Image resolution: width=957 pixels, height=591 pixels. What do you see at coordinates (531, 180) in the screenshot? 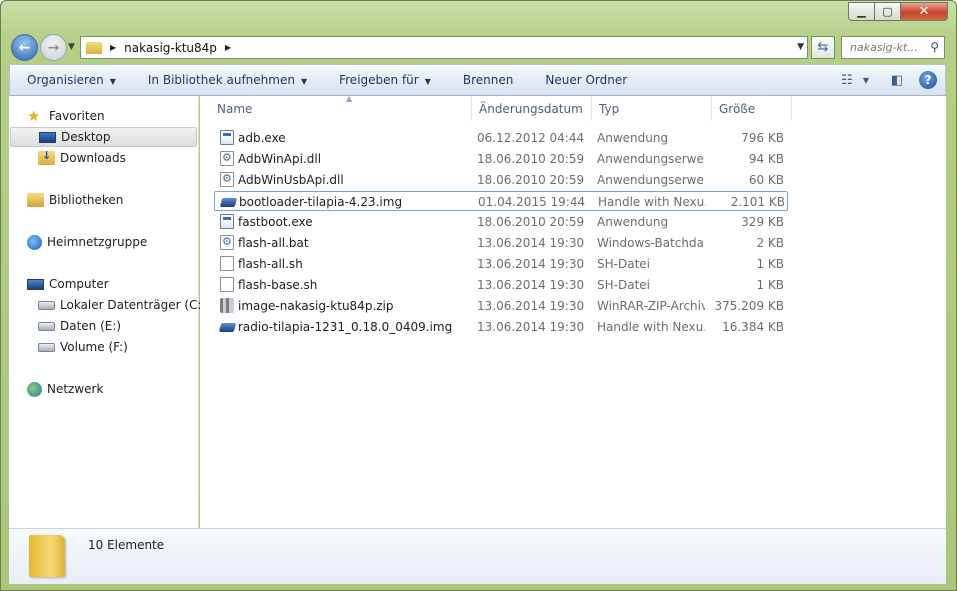
I see `file-date: 18.06.2010 20:59` at bounding box center [531, 180].